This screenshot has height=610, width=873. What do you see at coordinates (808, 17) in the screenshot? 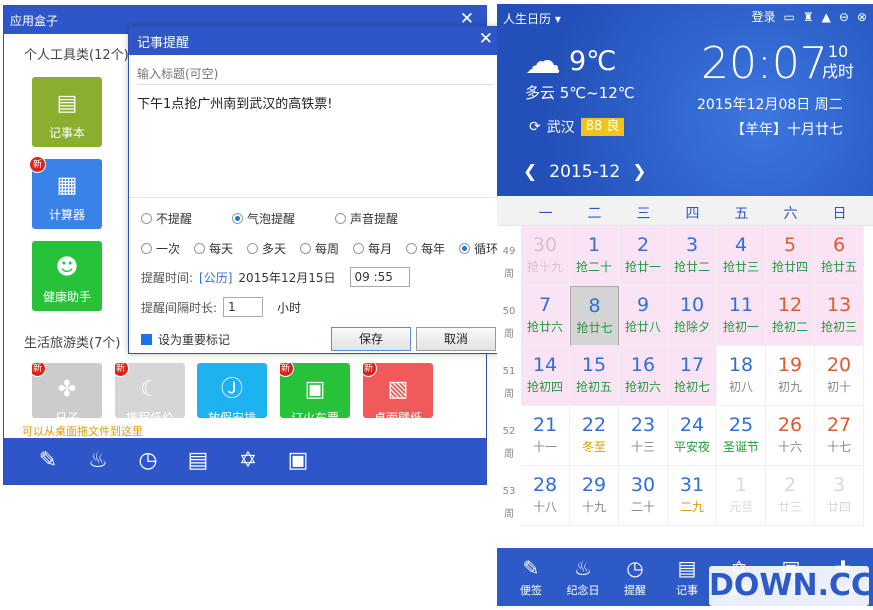
I see `shirt-icon: ♜` at bounding box center [808, 17].